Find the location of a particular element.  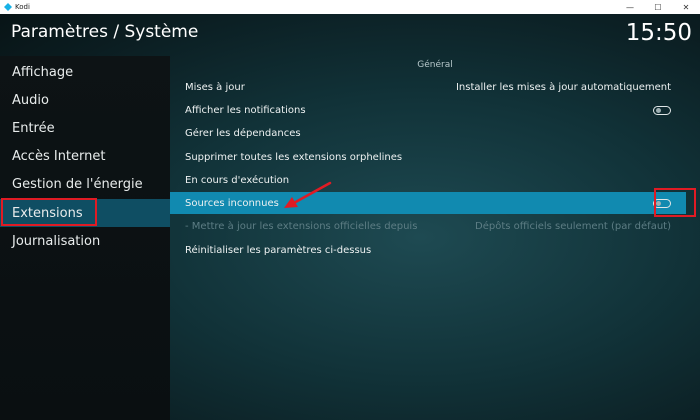

setting-label: Réinitialiser les paramètres ci-dessus is located at coordinates (278, 250).